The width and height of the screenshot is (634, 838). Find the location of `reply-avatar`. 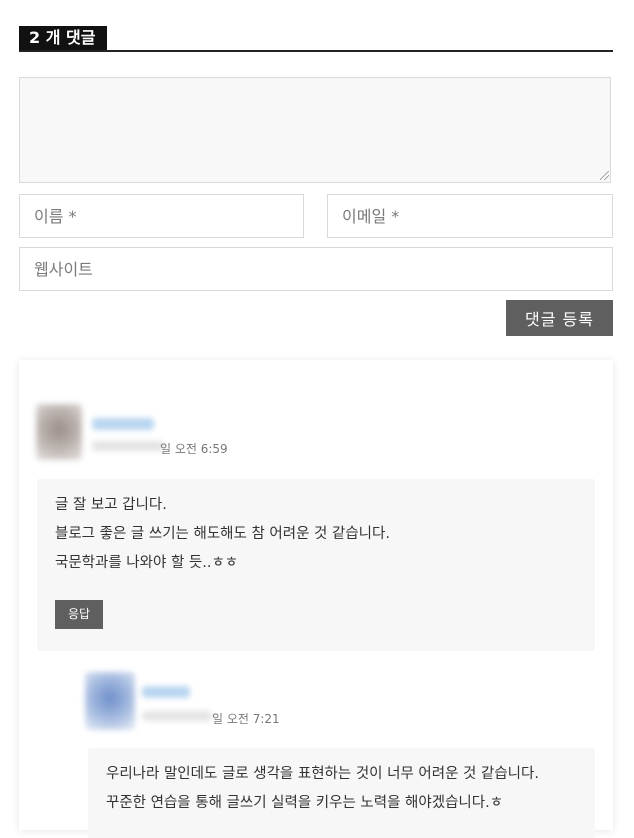

reply-avatar is located at coordinates (110, 701).